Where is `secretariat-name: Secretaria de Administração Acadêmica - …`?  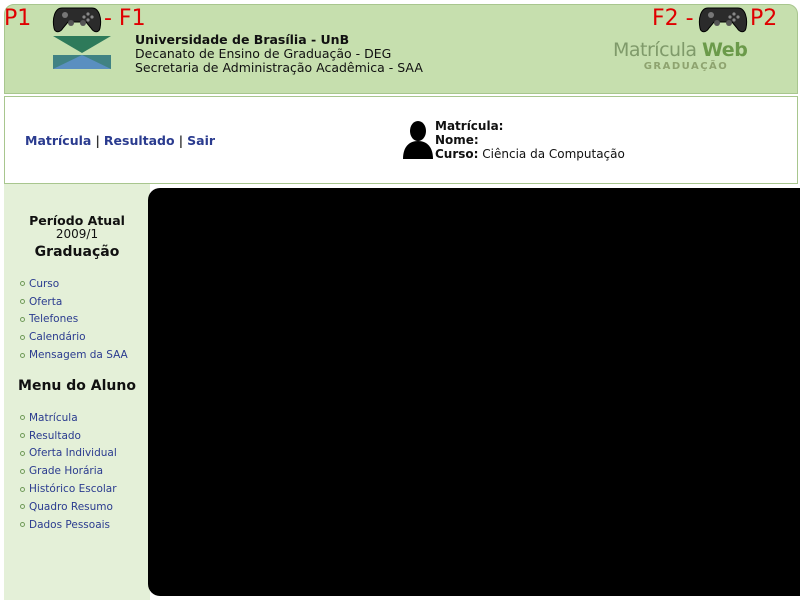
secretariat-name: Secretaria de Administração Acadêmica - … is located at coordinates (279, 67).